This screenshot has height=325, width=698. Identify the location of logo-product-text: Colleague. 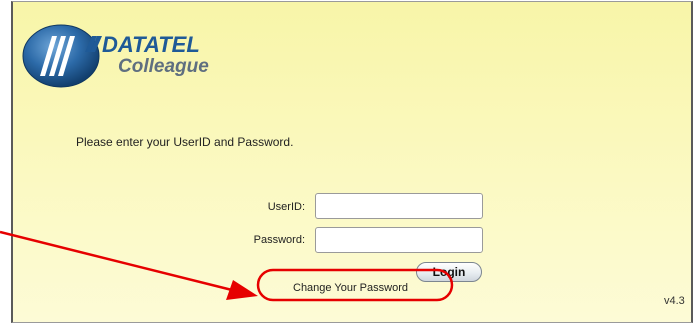
(163, 66).